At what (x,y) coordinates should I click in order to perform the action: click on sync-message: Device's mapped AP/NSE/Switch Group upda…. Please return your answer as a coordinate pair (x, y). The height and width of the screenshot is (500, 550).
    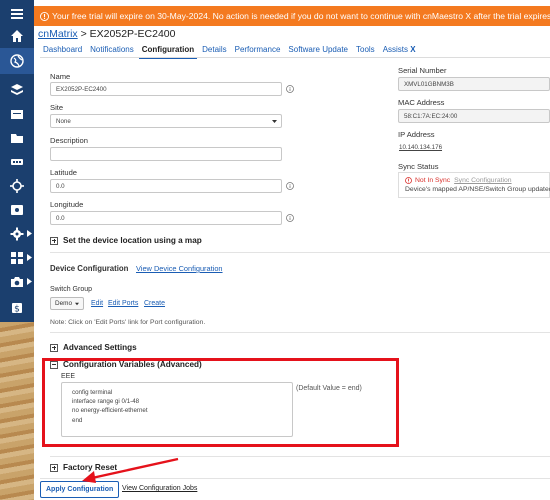
    Looking at the image, I should click on (477, 189).